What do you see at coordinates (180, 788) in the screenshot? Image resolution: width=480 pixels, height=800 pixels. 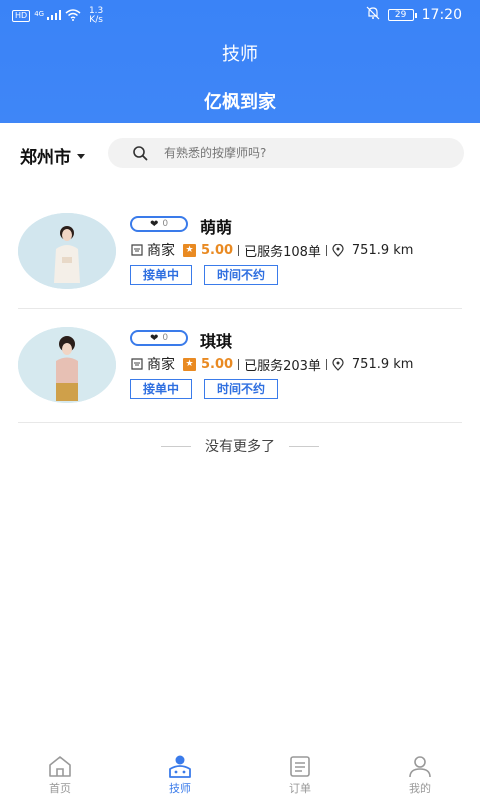 I see `tab-technician-label: 技师` at bounding box center [180, 788].